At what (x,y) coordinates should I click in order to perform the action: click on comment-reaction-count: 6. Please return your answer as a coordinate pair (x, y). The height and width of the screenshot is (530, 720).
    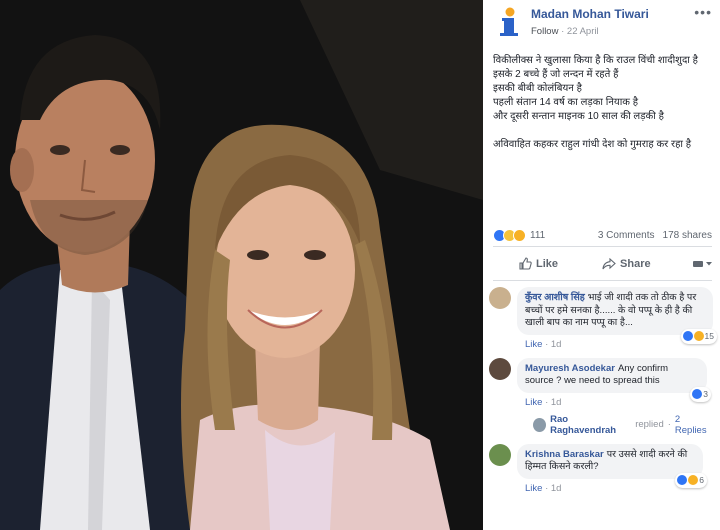
    Looking at the image, I should click on (701, 480).